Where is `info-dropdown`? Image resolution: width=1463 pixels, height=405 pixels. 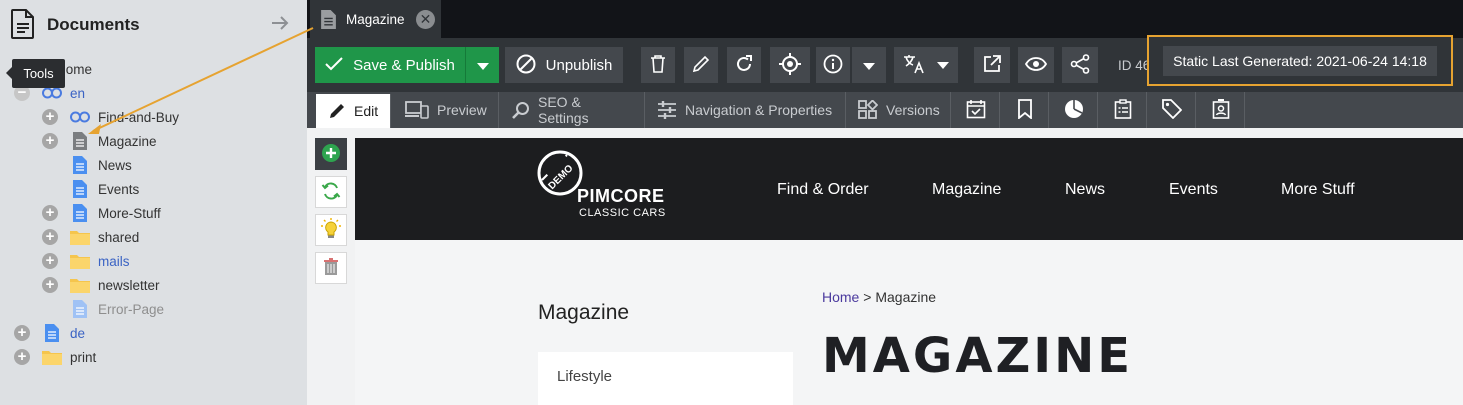
info-dropdown is located at coordinates (869, 65).